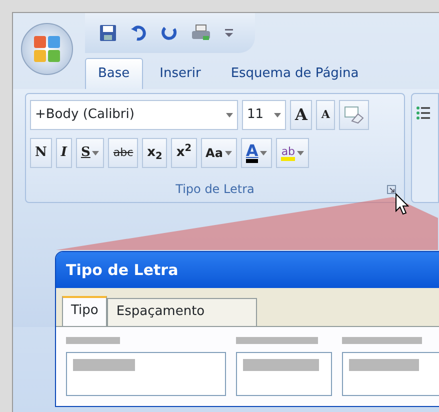 The height and width of the screenshot is (412, 439). What do you see at coordinates (229, 33) in the screenshot?
I see `dropdown-icon` at bounding box center [229, 33].